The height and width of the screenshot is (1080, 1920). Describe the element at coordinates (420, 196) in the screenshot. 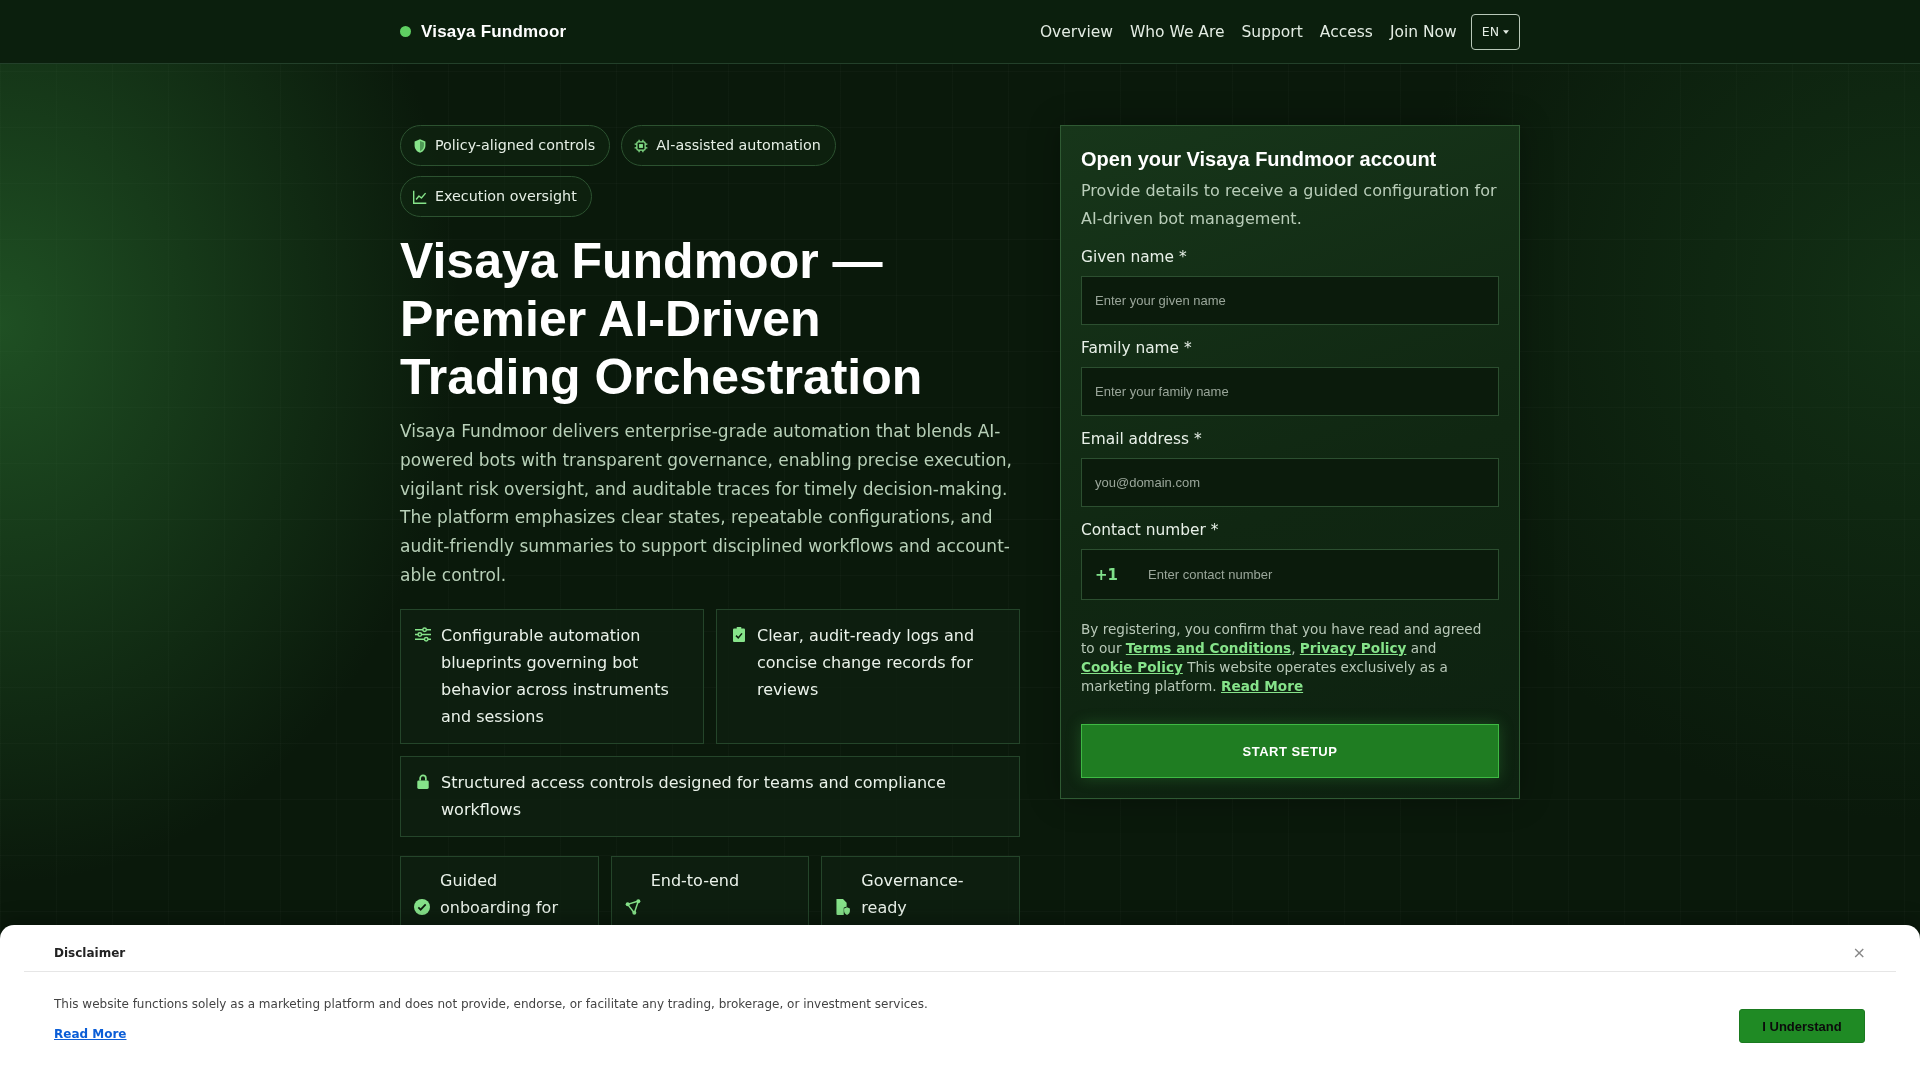

I see `line-chart-icon` at that location.